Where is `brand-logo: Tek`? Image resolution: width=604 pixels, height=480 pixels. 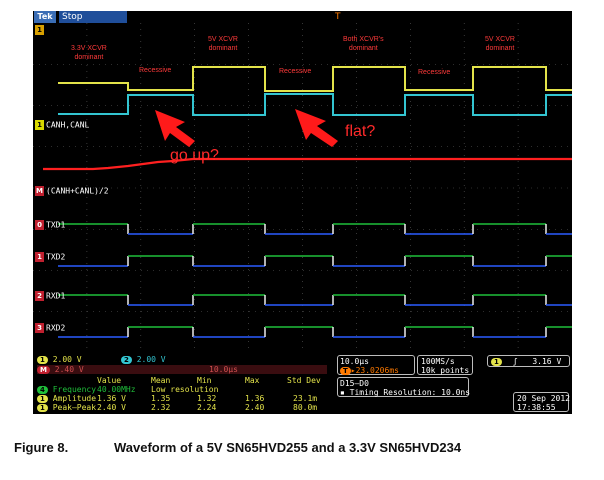
brand-logo: Tek is located at coordinates (45, 17).